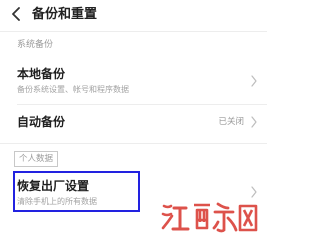 This screenshot has height=245, width=320. I want to click on back-button, so click(16, 14).